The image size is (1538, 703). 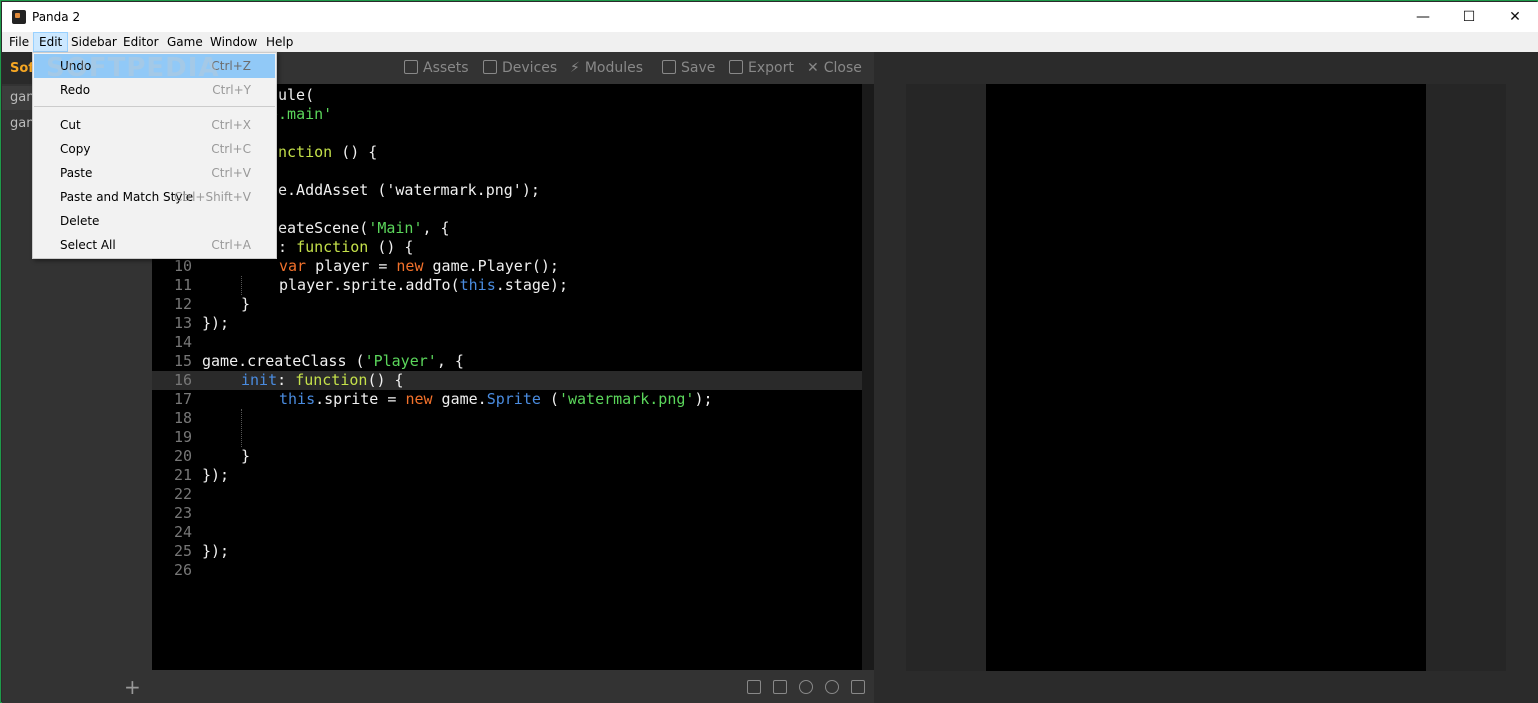 I want to click on export-icon, so click(x=736, y=67).